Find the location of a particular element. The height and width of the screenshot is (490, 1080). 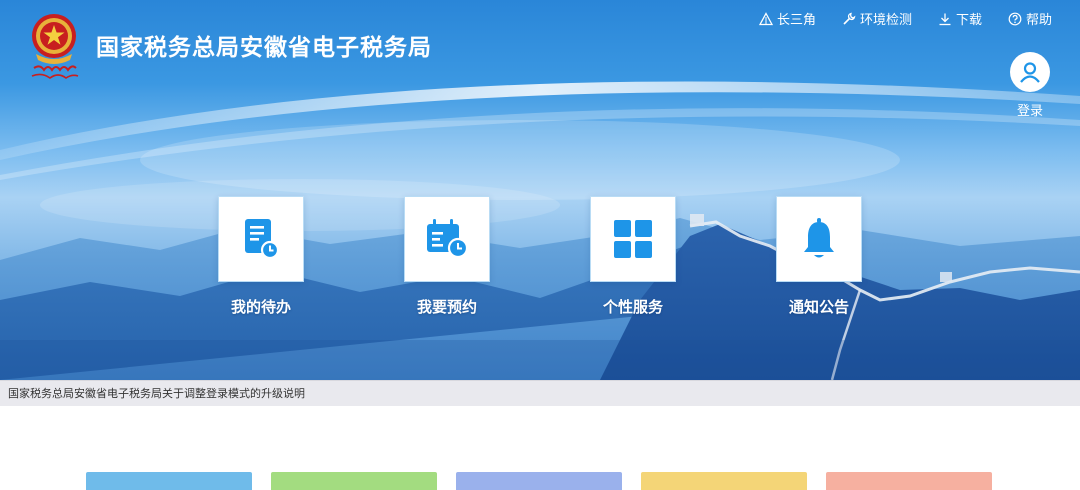

service-appointment: 我要预约 is located at coordinates (447, 256).